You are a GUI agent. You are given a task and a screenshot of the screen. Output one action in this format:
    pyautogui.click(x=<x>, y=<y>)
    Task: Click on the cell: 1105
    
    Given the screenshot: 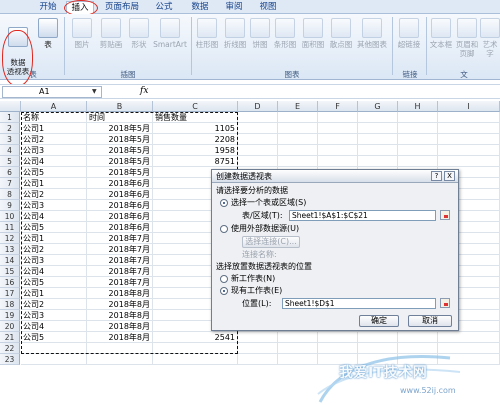 What is the action you would take?
    pyautogui.click(x=195, y=128)
    